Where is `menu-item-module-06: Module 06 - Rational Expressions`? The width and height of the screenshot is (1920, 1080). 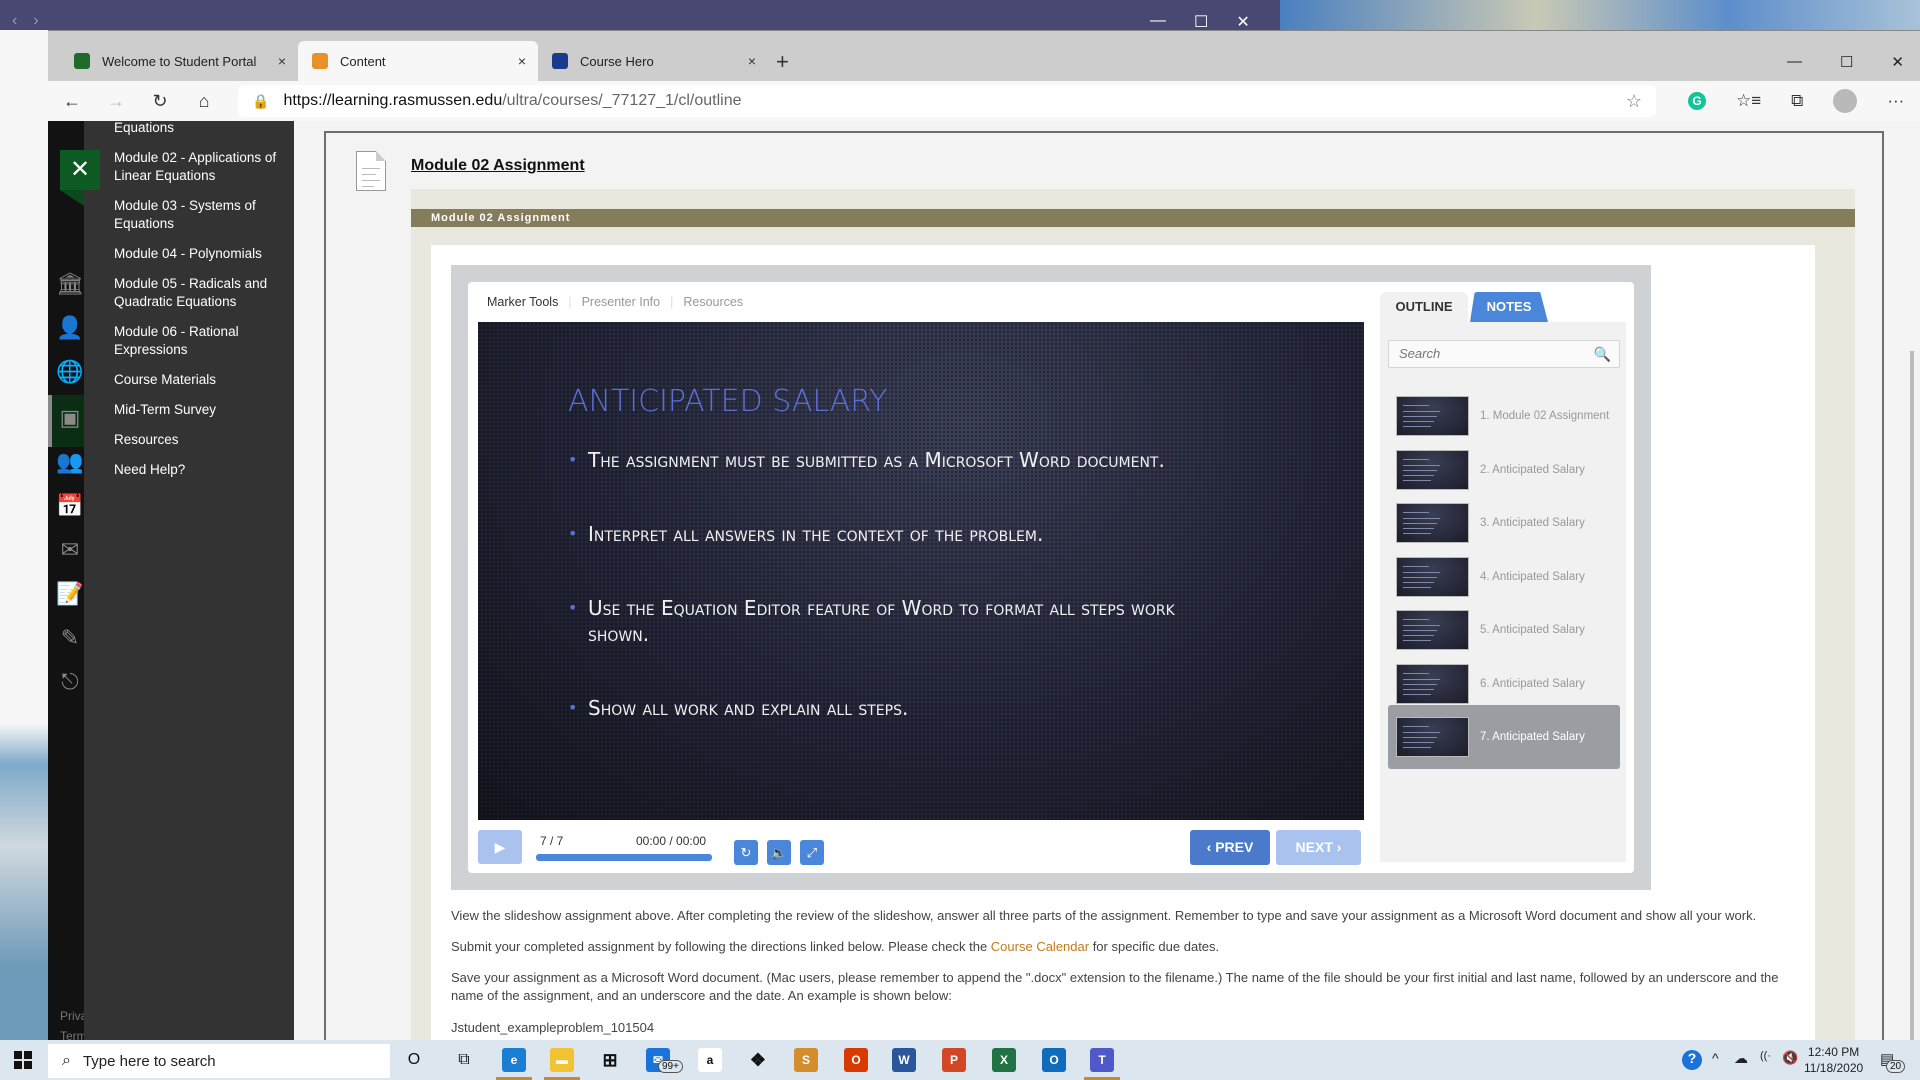 menu-item-module-06: Module 06 - Rational Expressions is located at coordinates (201, 341).